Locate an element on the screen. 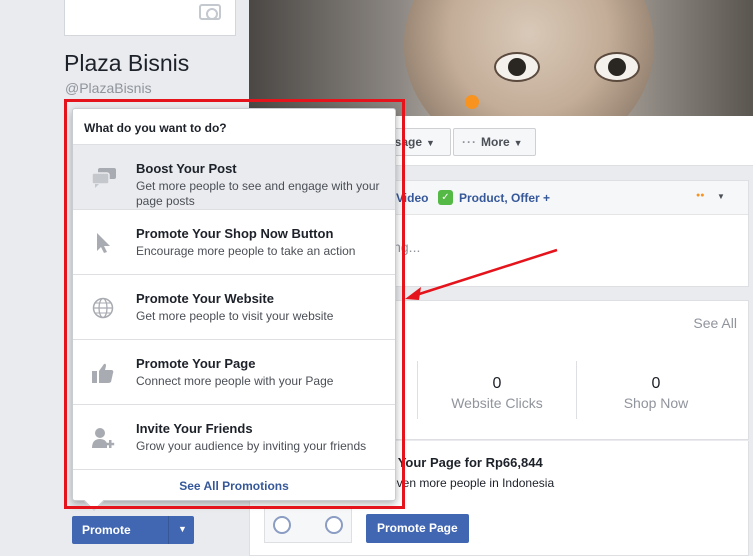 The image size is (753, 556). stat-shop-now-label: Shop Now is located at coordinates (656, 403).